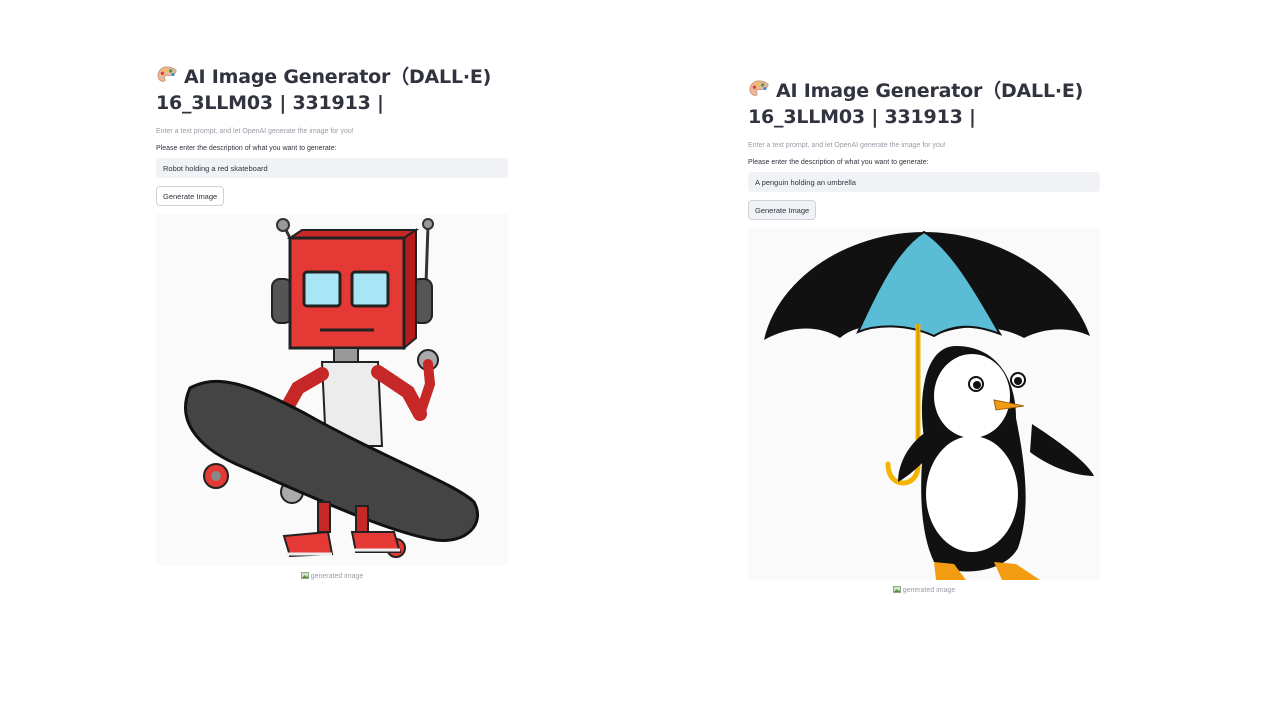  I want to click on robot-skateboard-image, so click(332, 390).